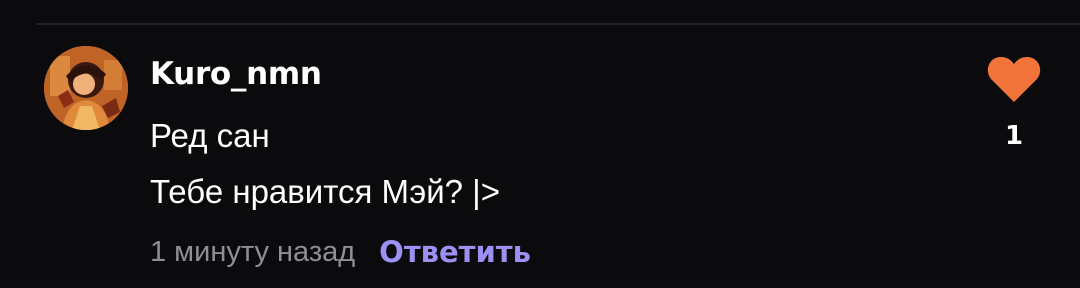 The image size is (1080, 288). Describe the element at coordinates (210, 135) in the screenshot. I see `comment-text-line: Ред сан` at that location.